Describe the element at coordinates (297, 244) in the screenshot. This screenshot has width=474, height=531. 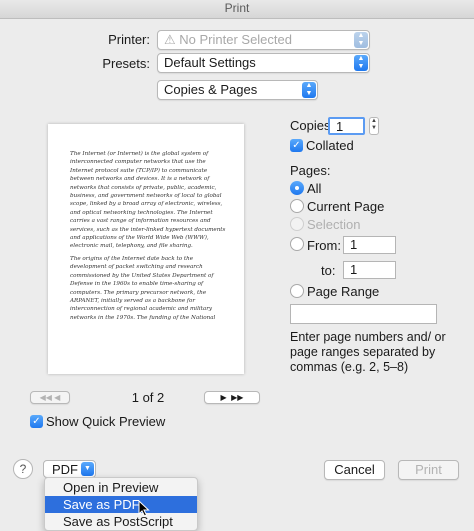
I see `pages-from-radio` at that location.